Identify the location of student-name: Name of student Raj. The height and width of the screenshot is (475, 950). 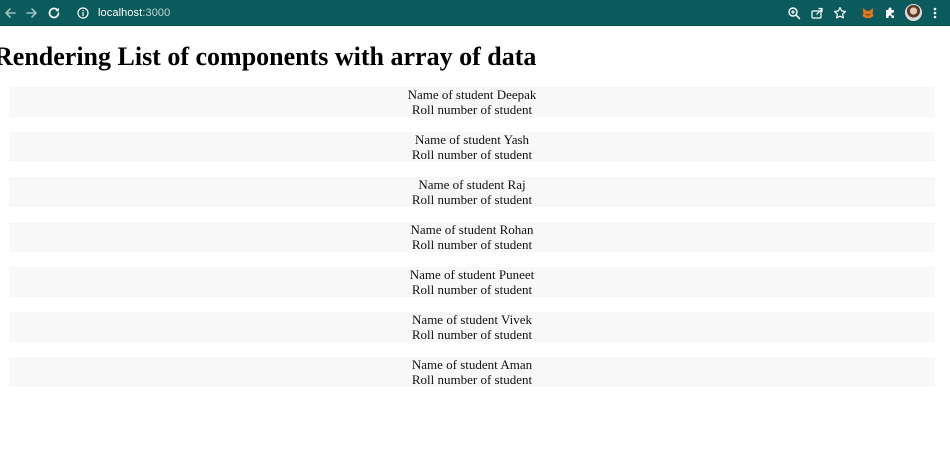
(472, 184).